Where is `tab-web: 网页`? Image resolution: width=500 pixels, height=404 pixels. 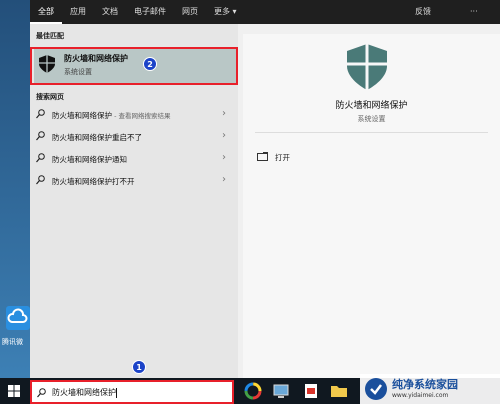
tab-web: 网页 is located at coordinates (190, 12).